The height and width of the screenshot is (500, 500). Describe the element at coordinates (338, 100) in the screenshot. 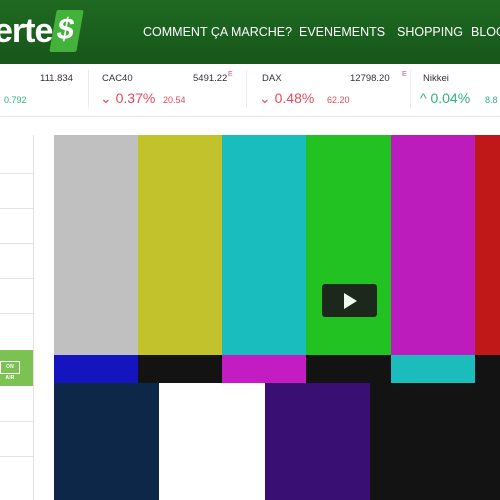

I see `ticker-change: 62.20` at that location.